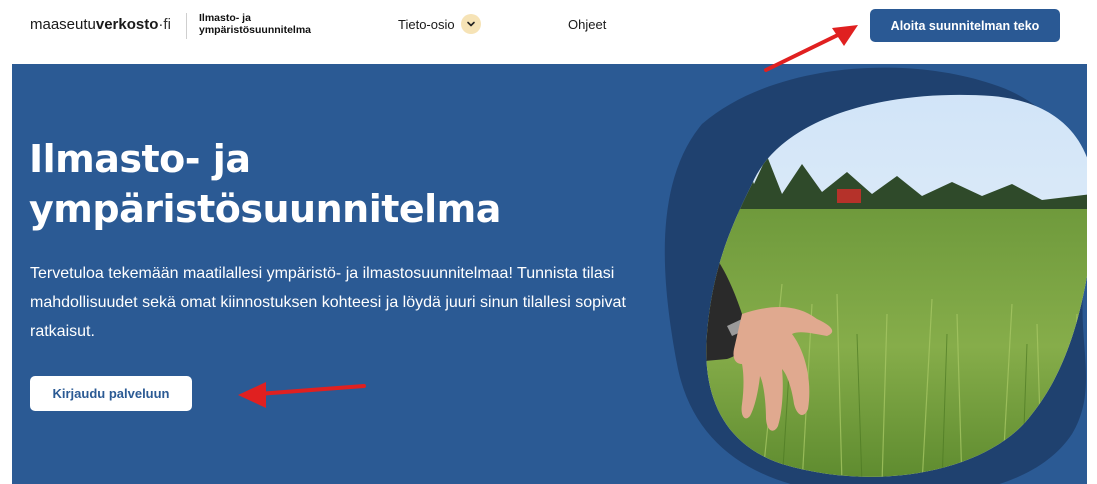 This screenshot has height=484, width=1097. Describe the element at coordinates (265, 209) in the screenshot. I see `page-title-line2: ympäristösuunnitelma` at that location.